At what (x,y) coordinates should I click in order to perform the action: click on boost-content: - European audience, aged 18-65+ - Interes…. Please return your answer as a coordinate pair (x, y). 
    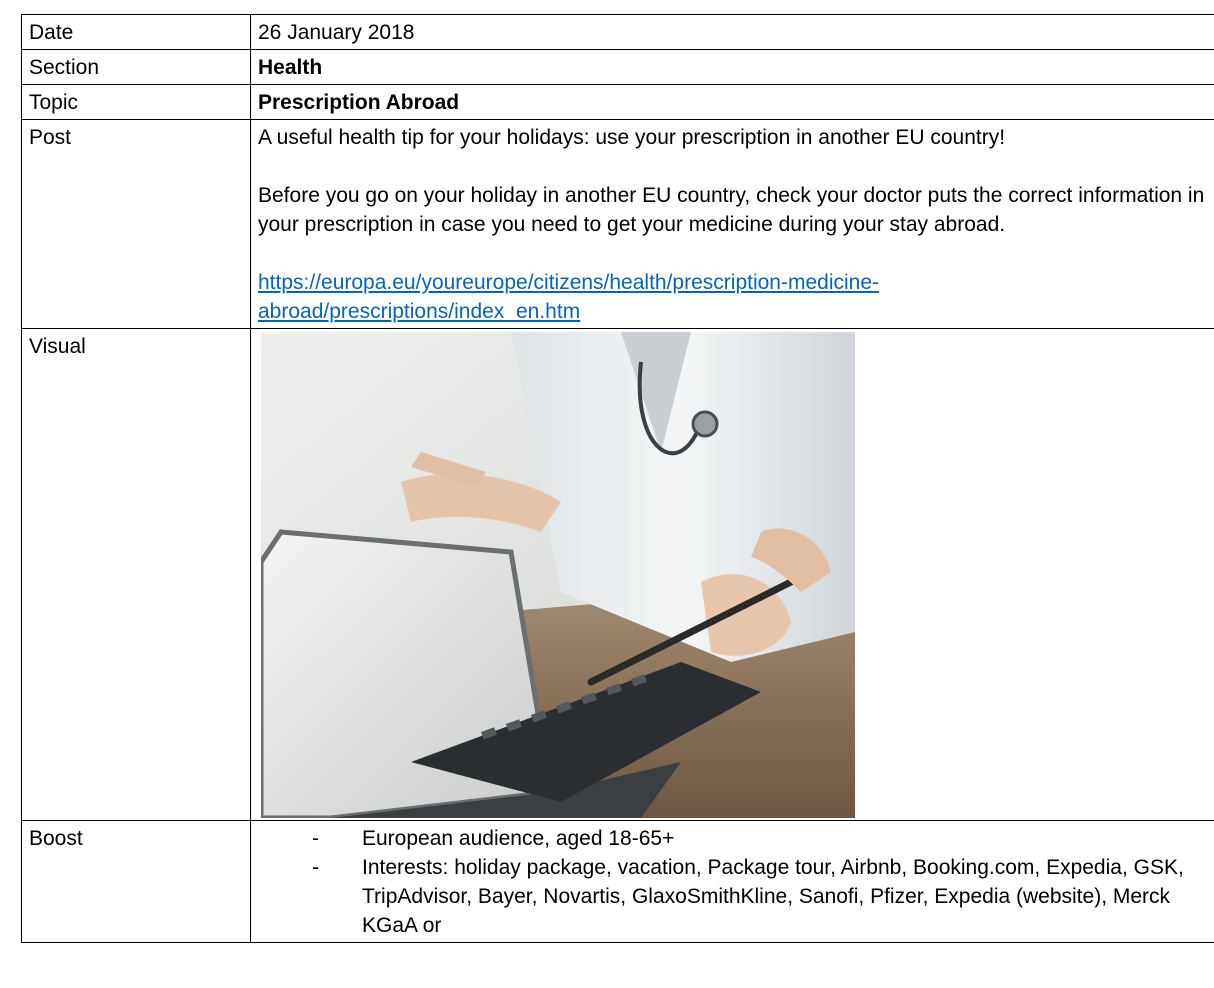
    Looking at the image, I should click on (732, 881).